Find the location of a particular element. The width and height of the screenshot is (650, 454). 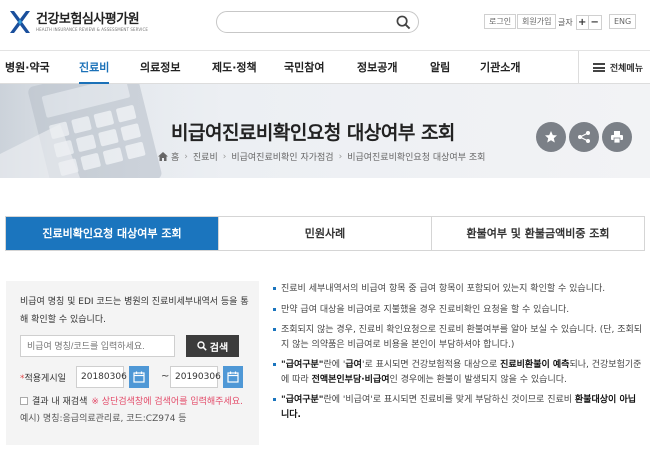

all-menu-label: 전체메뉴 is located at coordinates (626, 69).